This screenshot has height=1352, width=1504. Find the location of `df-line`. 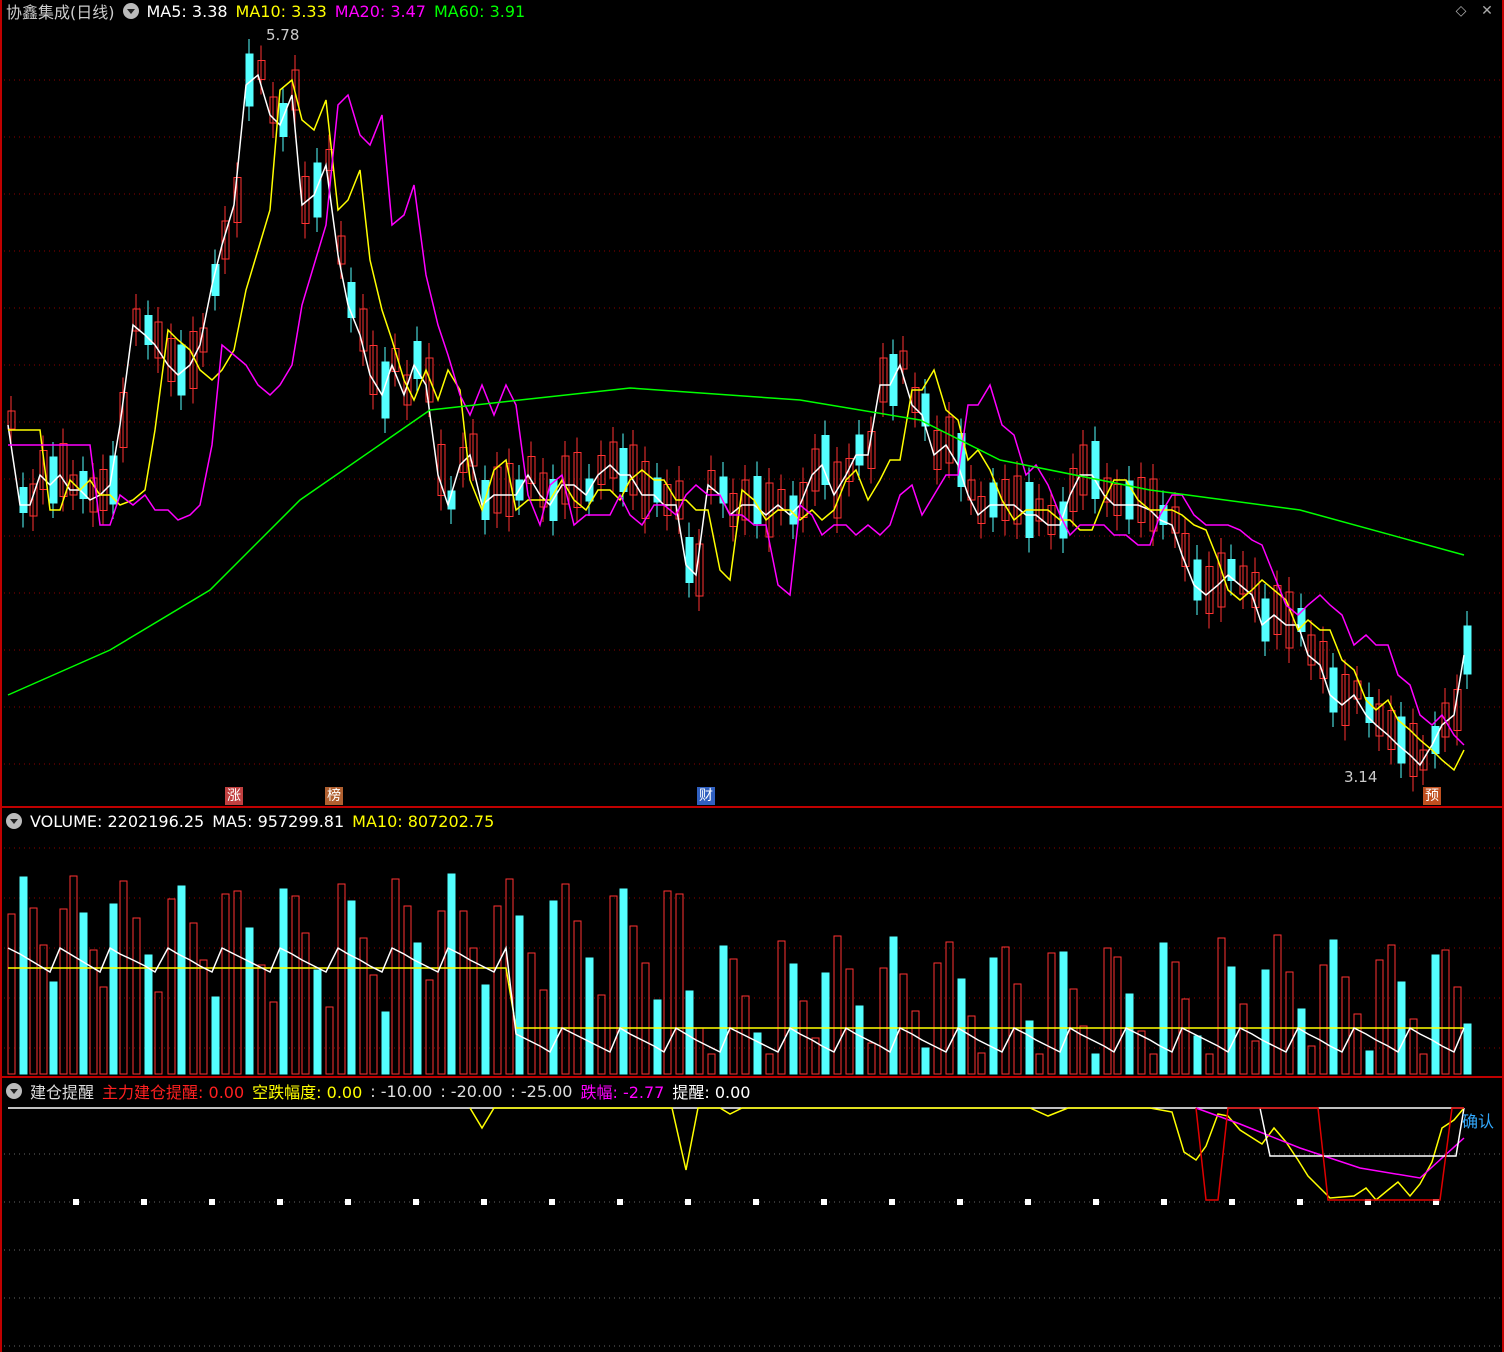

df-line is located at coordinates (1330, 1143).